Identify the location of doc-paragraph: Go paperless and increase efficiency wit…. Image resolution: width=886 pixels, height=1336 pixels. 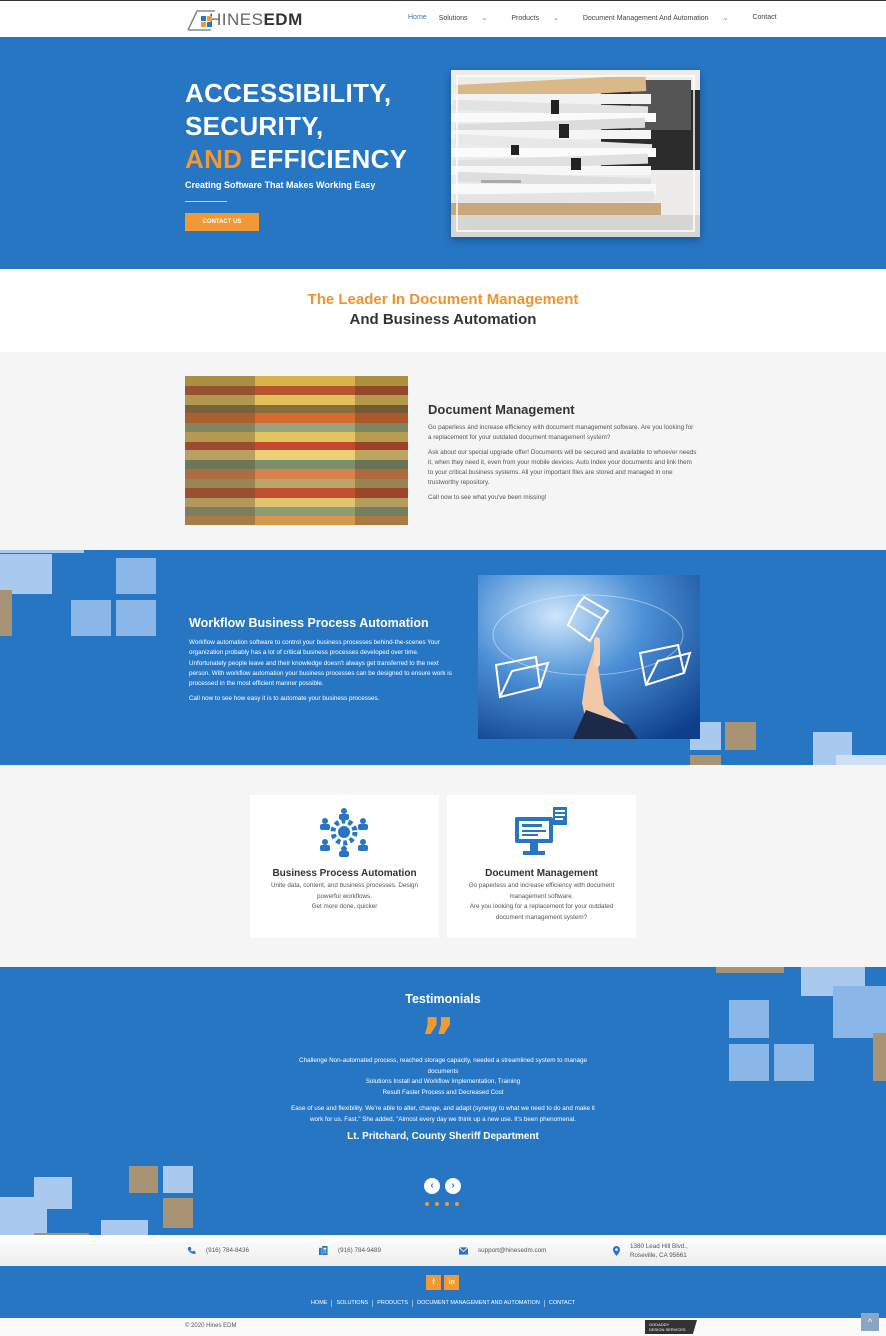
(561, 432).